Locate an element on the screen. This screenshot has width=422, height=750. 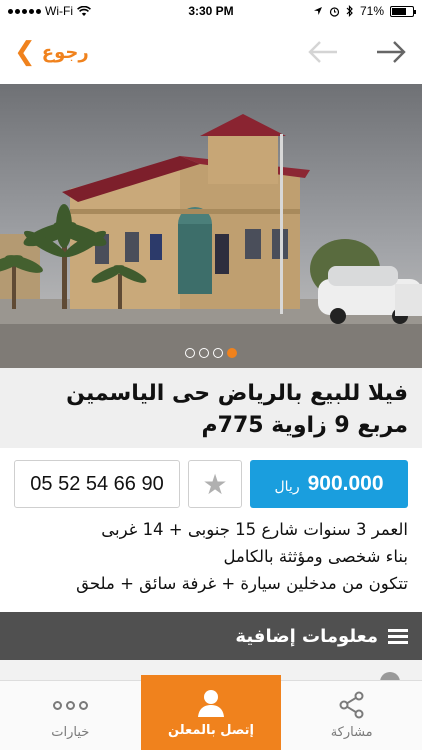
tab-options: خيارات is located at coordinates (70, 715).